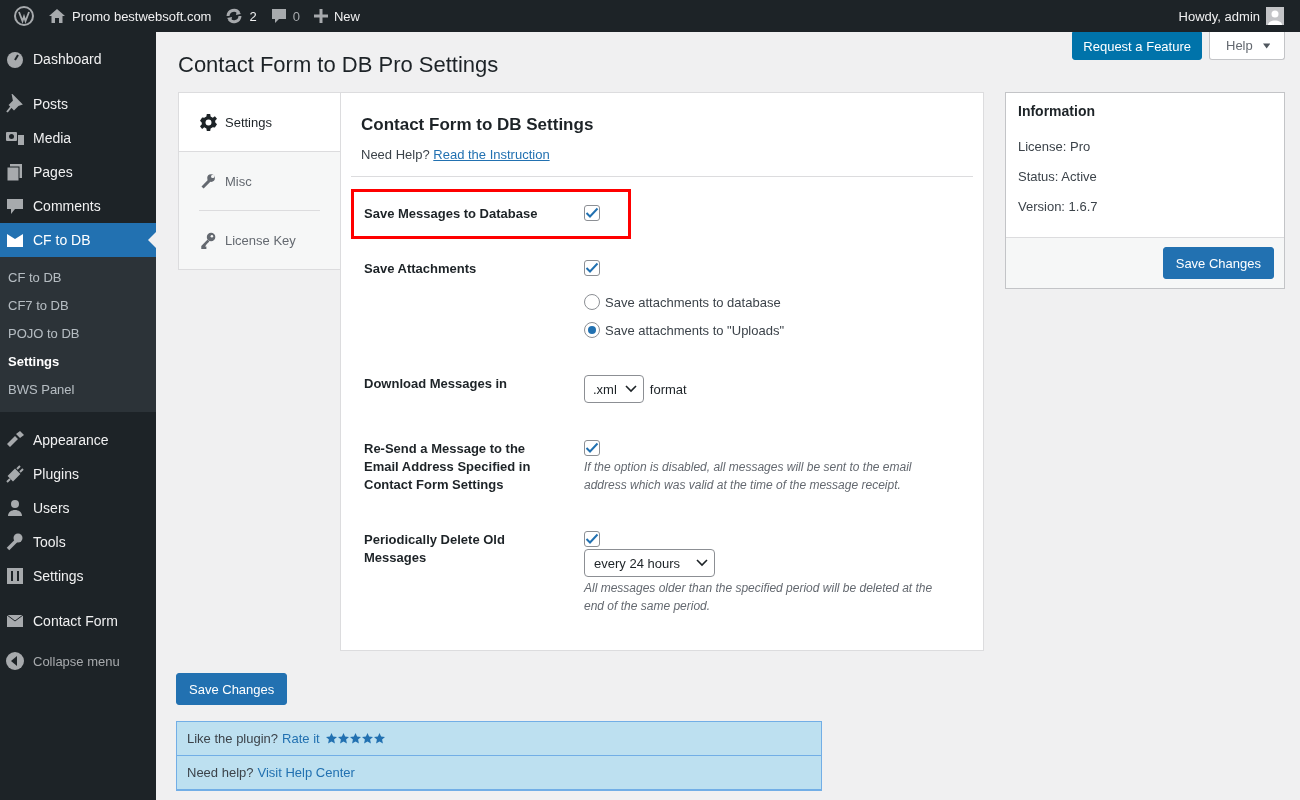 Image resolution: width=1300 pixels, height=800 pixels. Describe the element at coordinates (220, 772) in the screenshot. I see `notice-text: Need help?` at that location.